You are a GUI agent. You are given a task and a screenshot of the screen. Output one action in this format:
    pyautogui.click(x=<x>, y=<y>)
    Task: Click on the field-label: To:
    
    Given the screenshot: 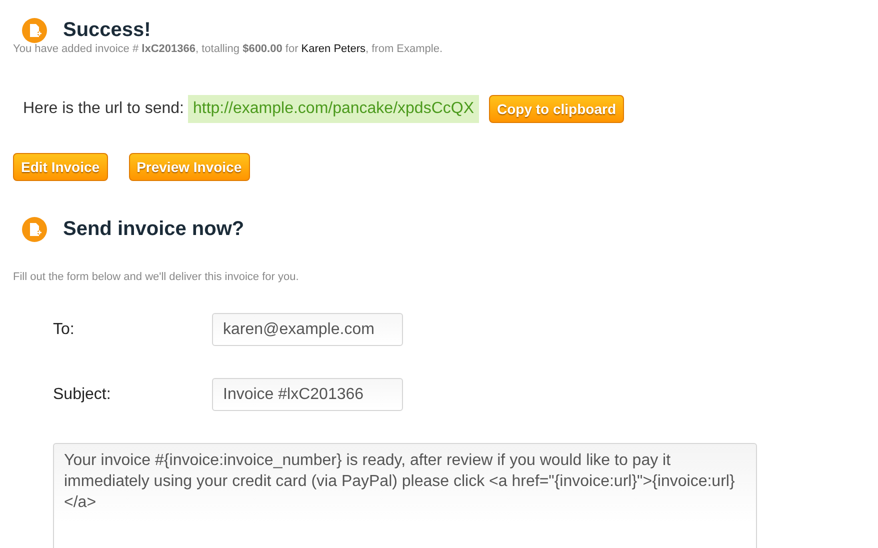 What is the action you would take?
    pyautogui.click(x=64, y=329)
    